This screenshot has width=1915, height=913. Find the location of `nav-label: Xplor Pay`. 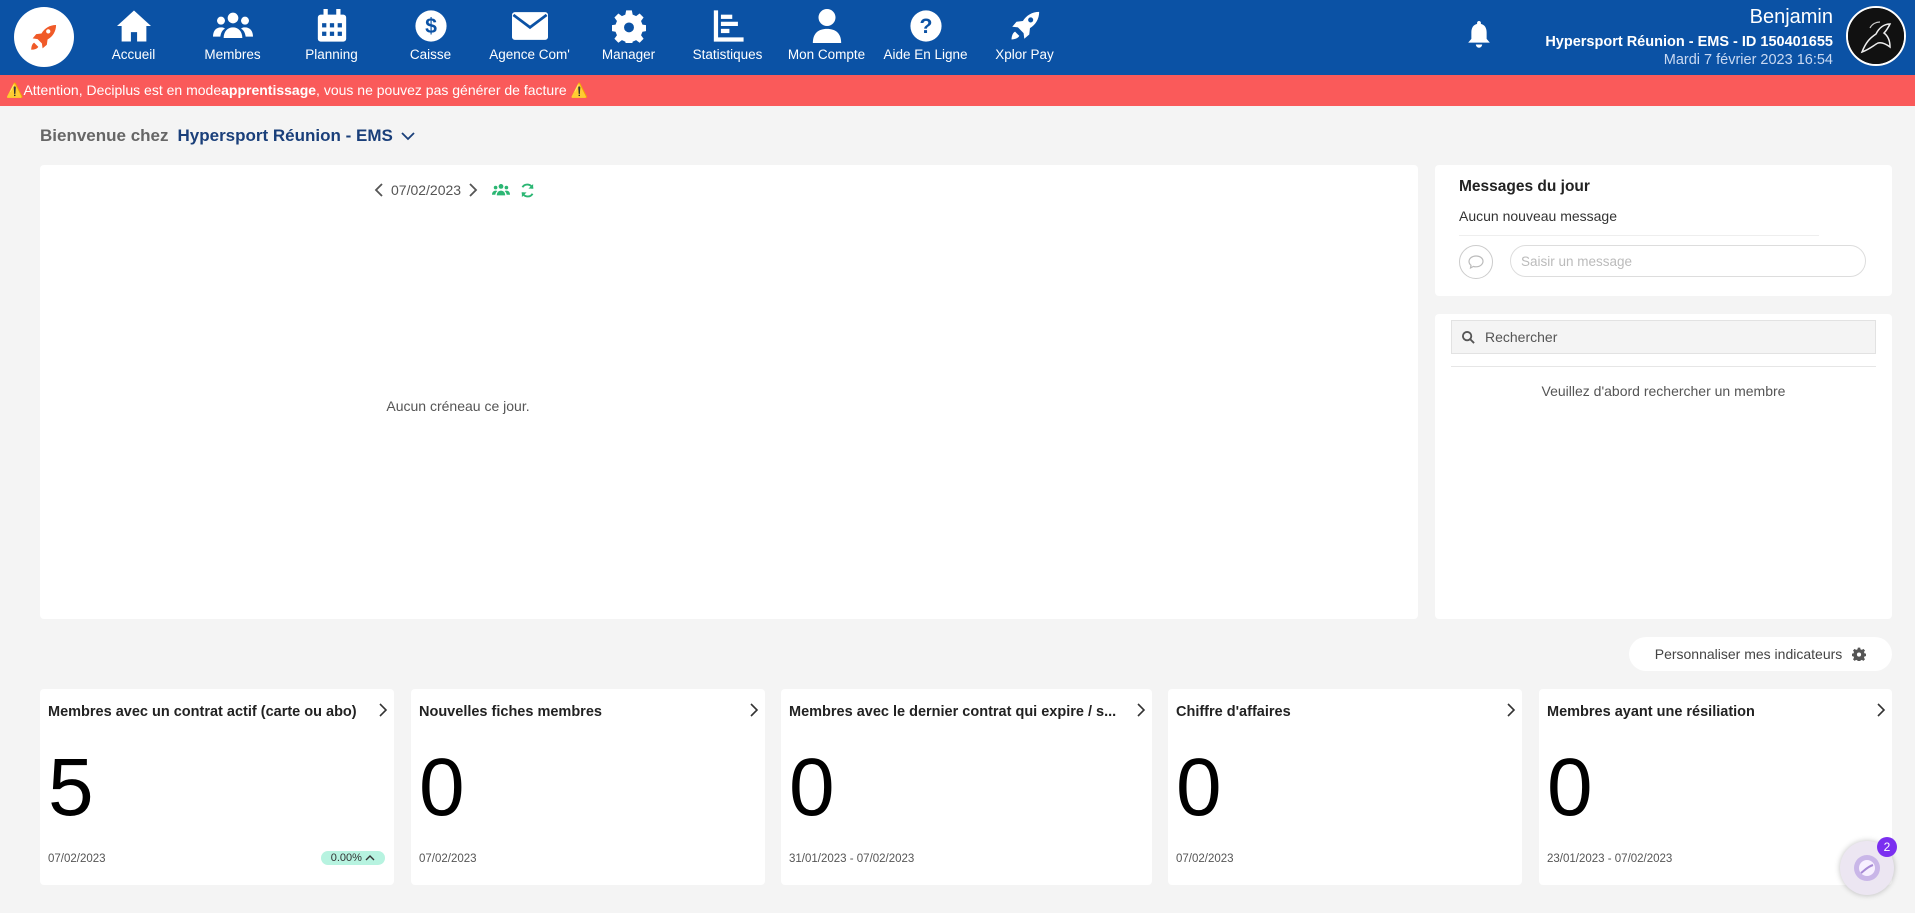

nav-label: Xplor Pay is located at coordinates (1024, 54).